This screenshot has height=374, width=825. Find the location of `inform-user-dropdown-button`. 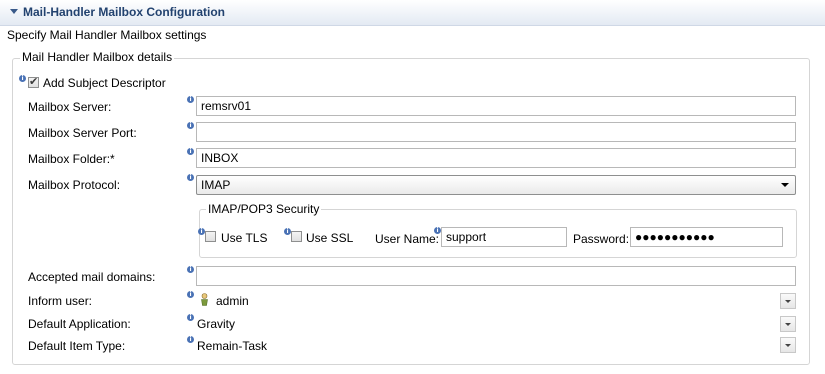

inform-user-dropdown-button is located at coordinates (788, 301).